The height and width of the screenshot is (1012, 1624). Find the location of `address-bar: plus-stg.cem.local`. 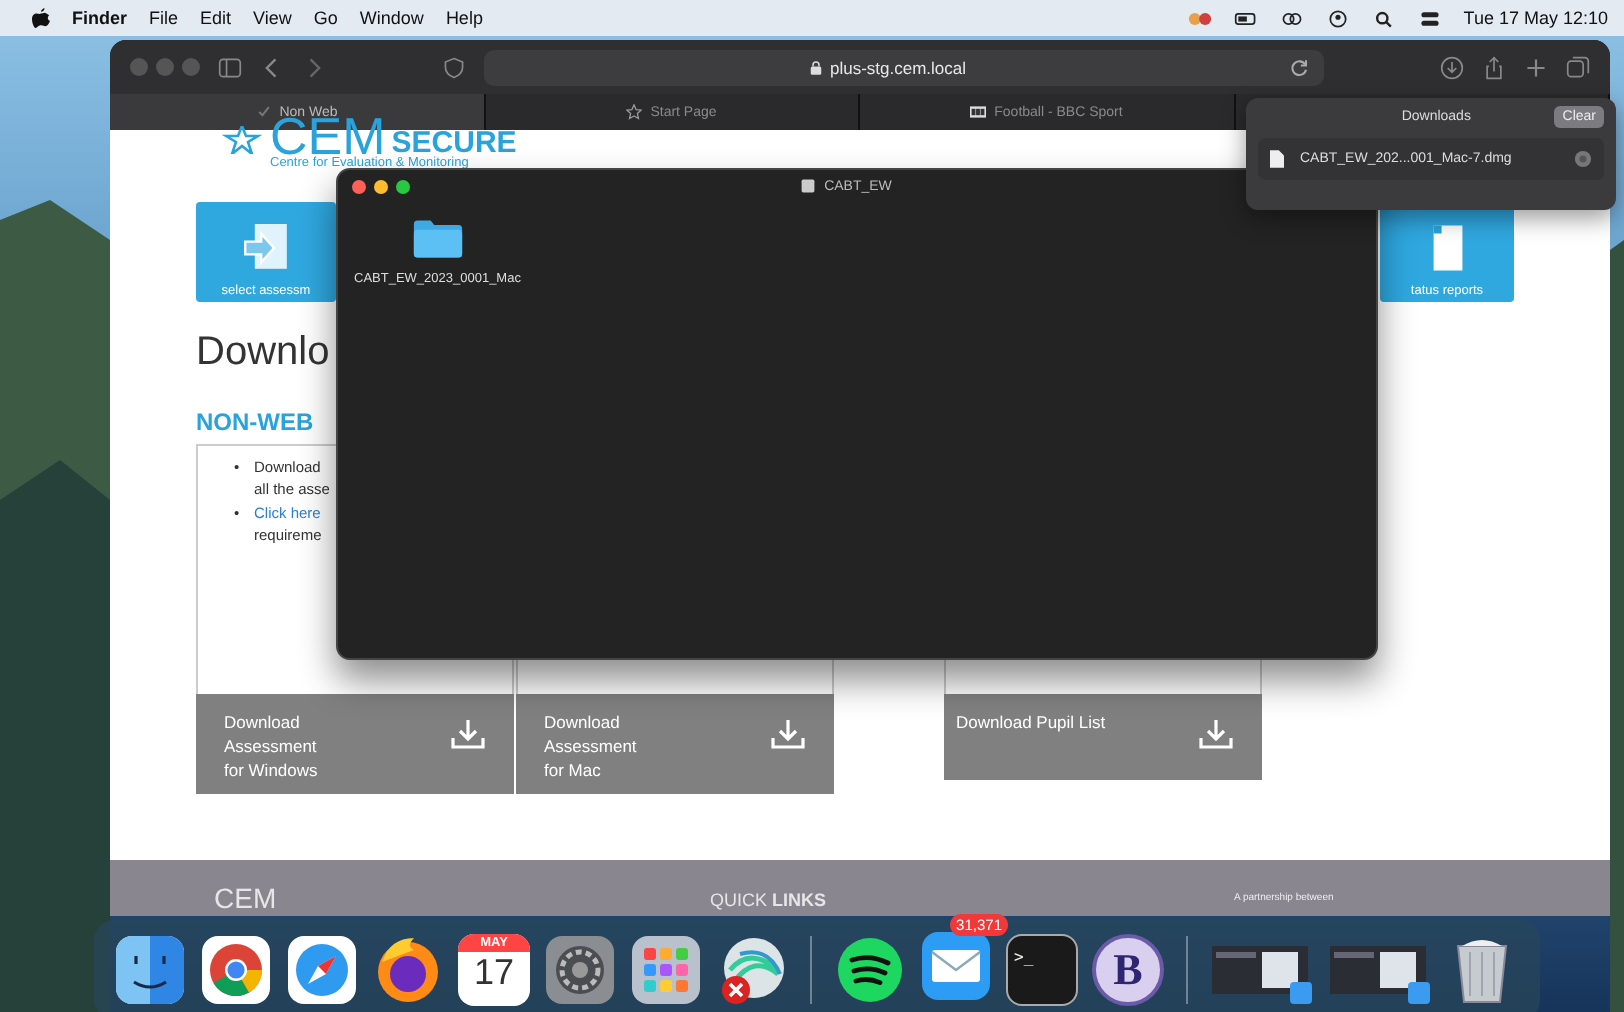

address-bar: plus-stg.cem.local is located at coordinates (904, 67).